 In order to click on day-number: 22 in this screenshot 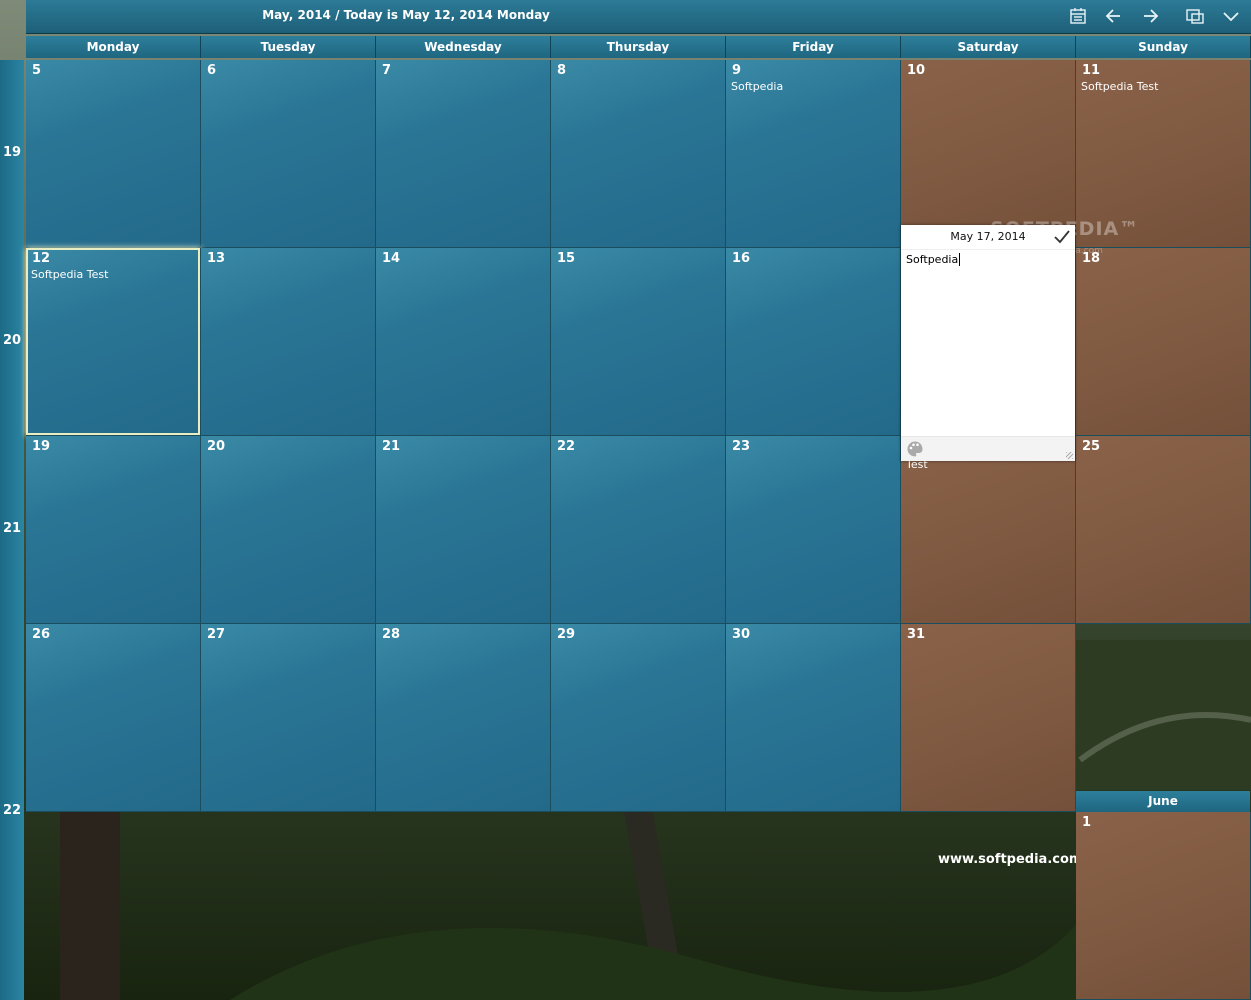, I will do `click(566, 446)`.